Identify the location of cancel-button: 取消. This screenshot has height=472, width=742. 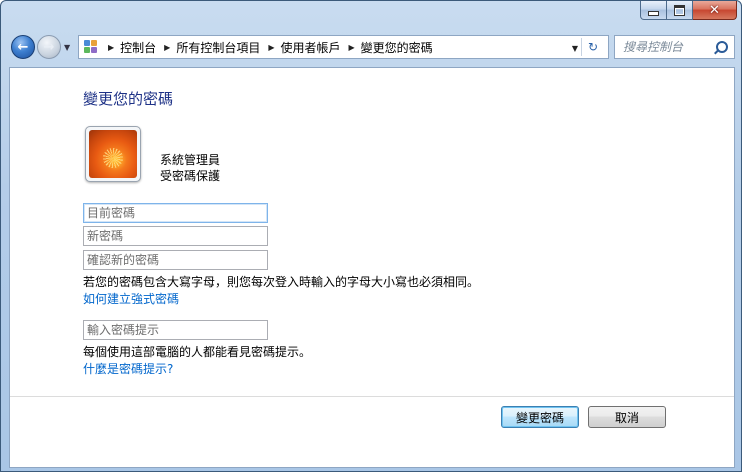
(627, 417).